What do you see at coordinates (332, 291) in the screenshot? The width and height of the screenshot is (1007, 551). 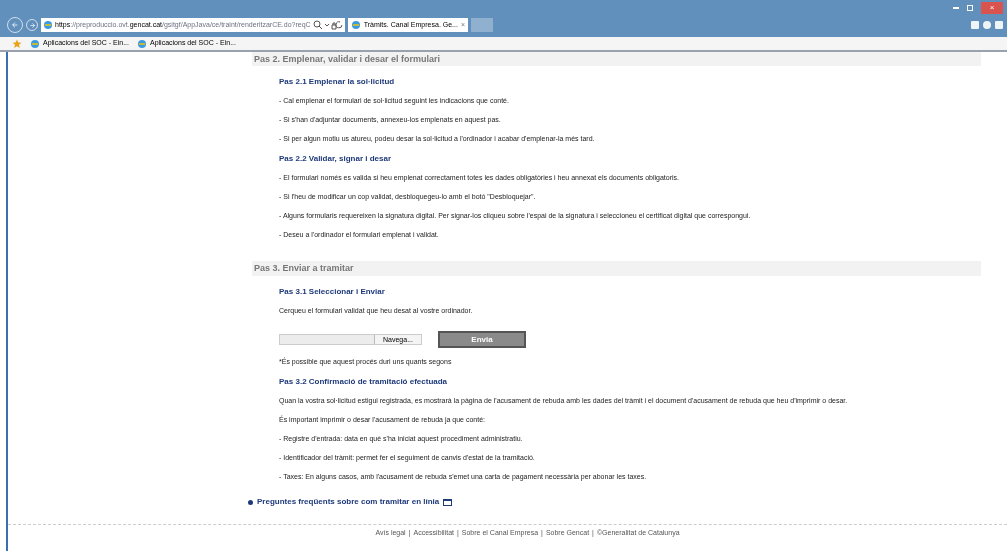 I see `step-title: Pas 3.1 Seleccionar i Enviar` at bounding box center [332, 291].